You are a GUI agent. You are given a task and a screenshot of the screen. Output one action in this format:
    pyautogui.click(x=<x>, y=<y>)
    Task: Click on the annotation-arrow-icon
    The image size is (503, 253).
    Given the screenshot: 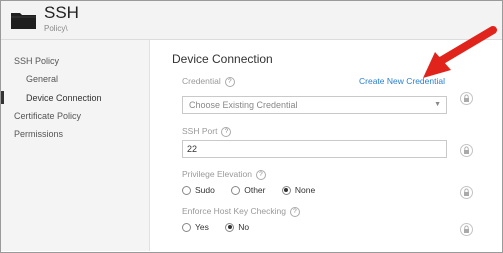 What is the action you would take?
    pyautogui.click(x=460, y=52)
    